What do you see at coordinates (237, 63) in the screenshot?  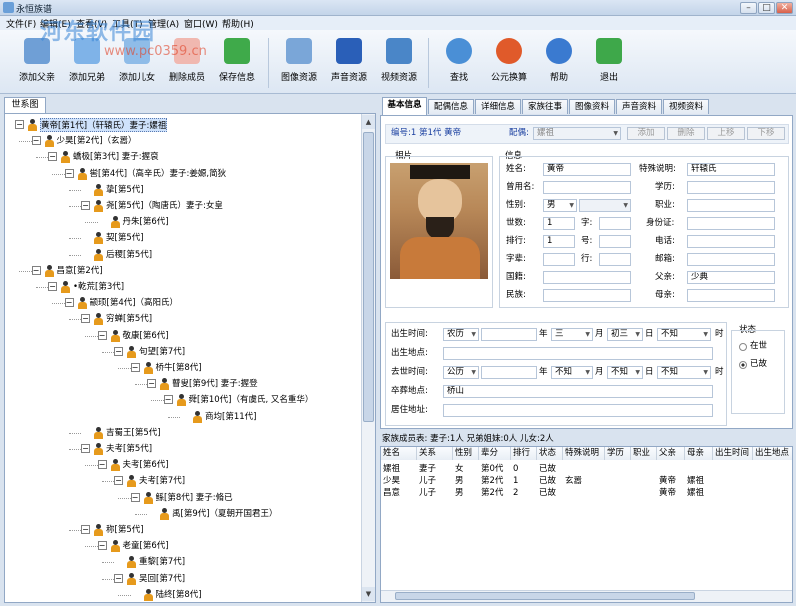 I see `save-button: 保存信息` at bounding box center [237, 63].